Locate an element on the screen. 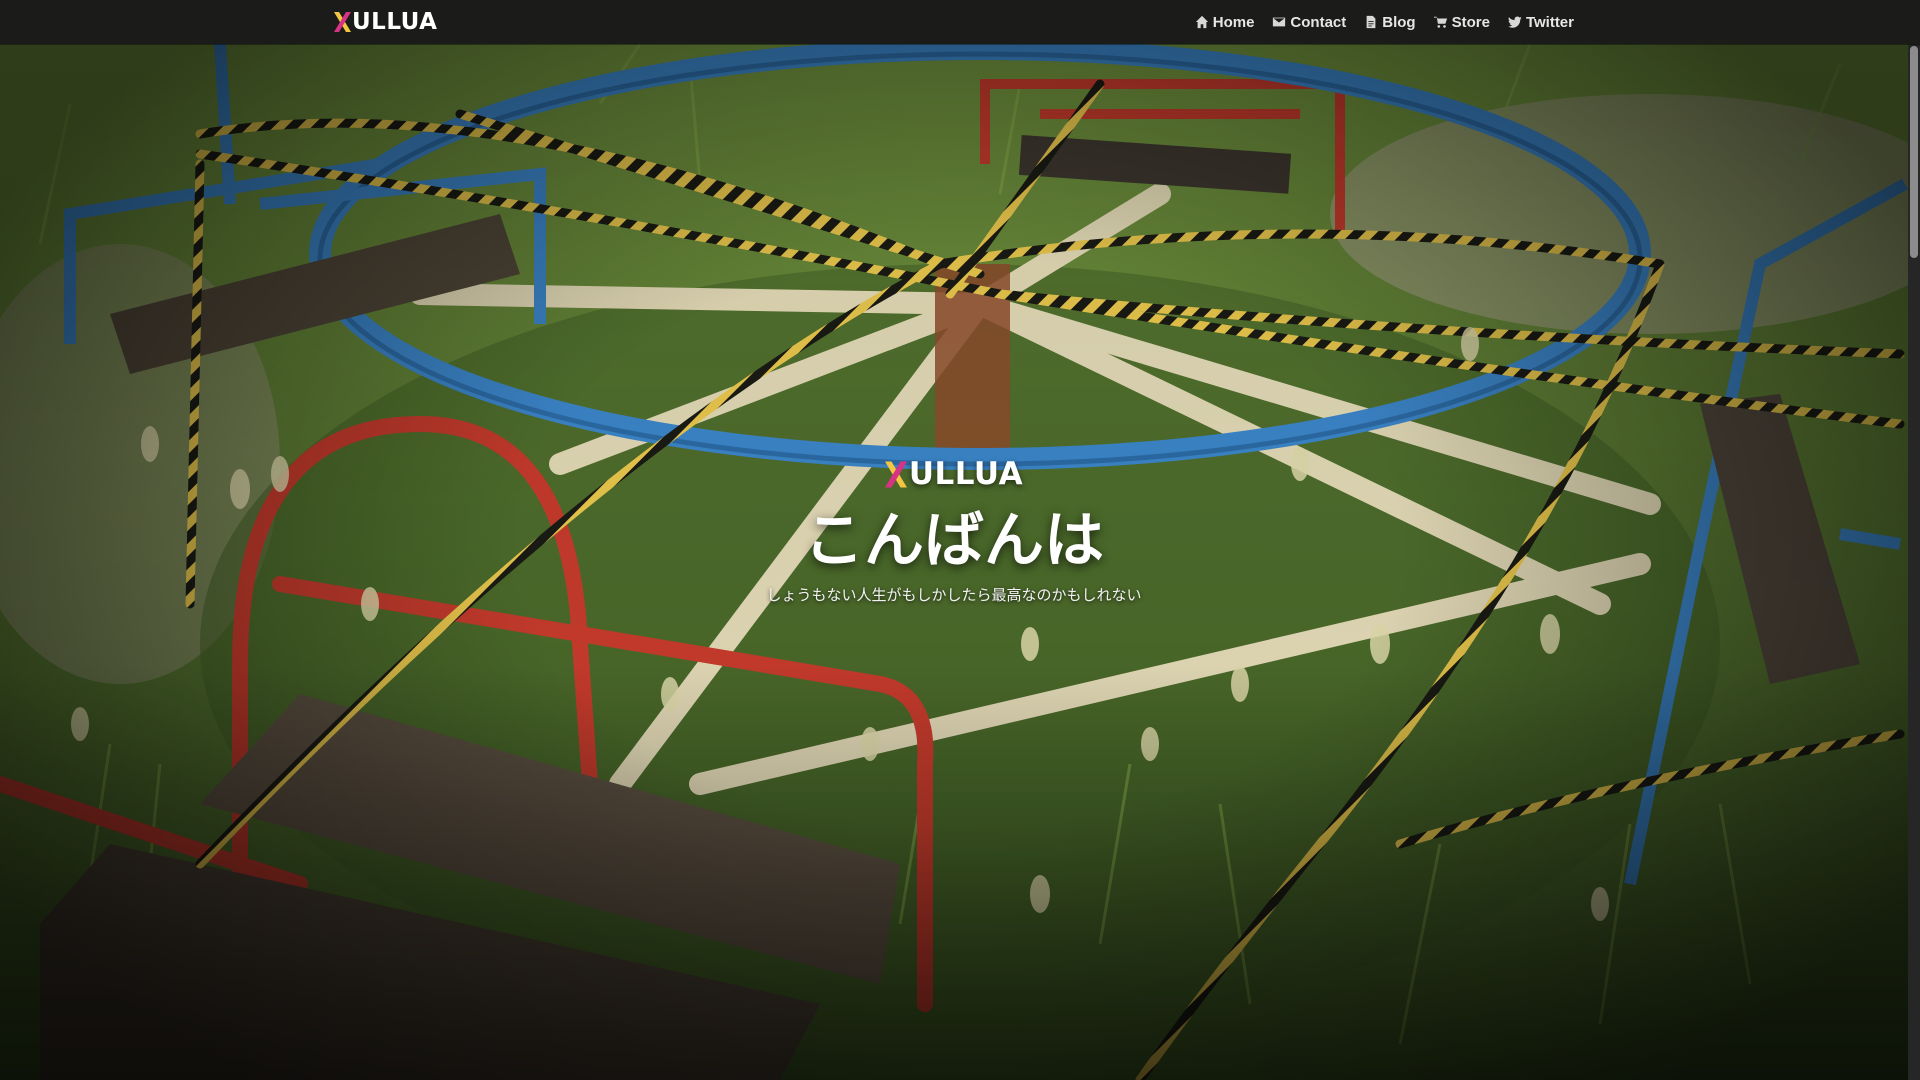 The width and height of the screenshot is (1920, 1080). twitter-icon is located at coordinates (1514, 22).